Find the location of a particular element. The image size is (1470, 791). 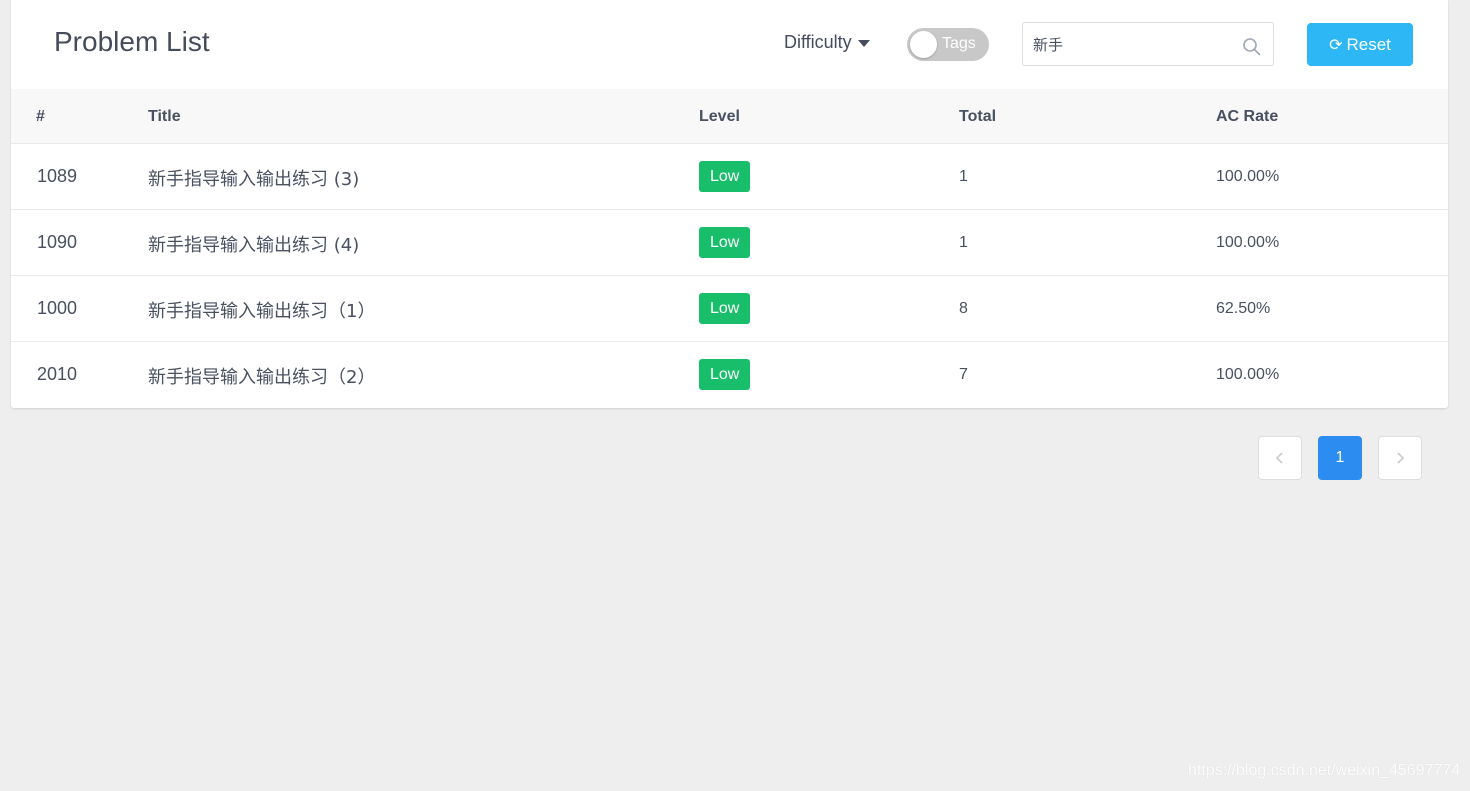

table-row: 1089 新手指导输入输出练习 (3) Low 1 100.00% is located at coordinates (729, 177).